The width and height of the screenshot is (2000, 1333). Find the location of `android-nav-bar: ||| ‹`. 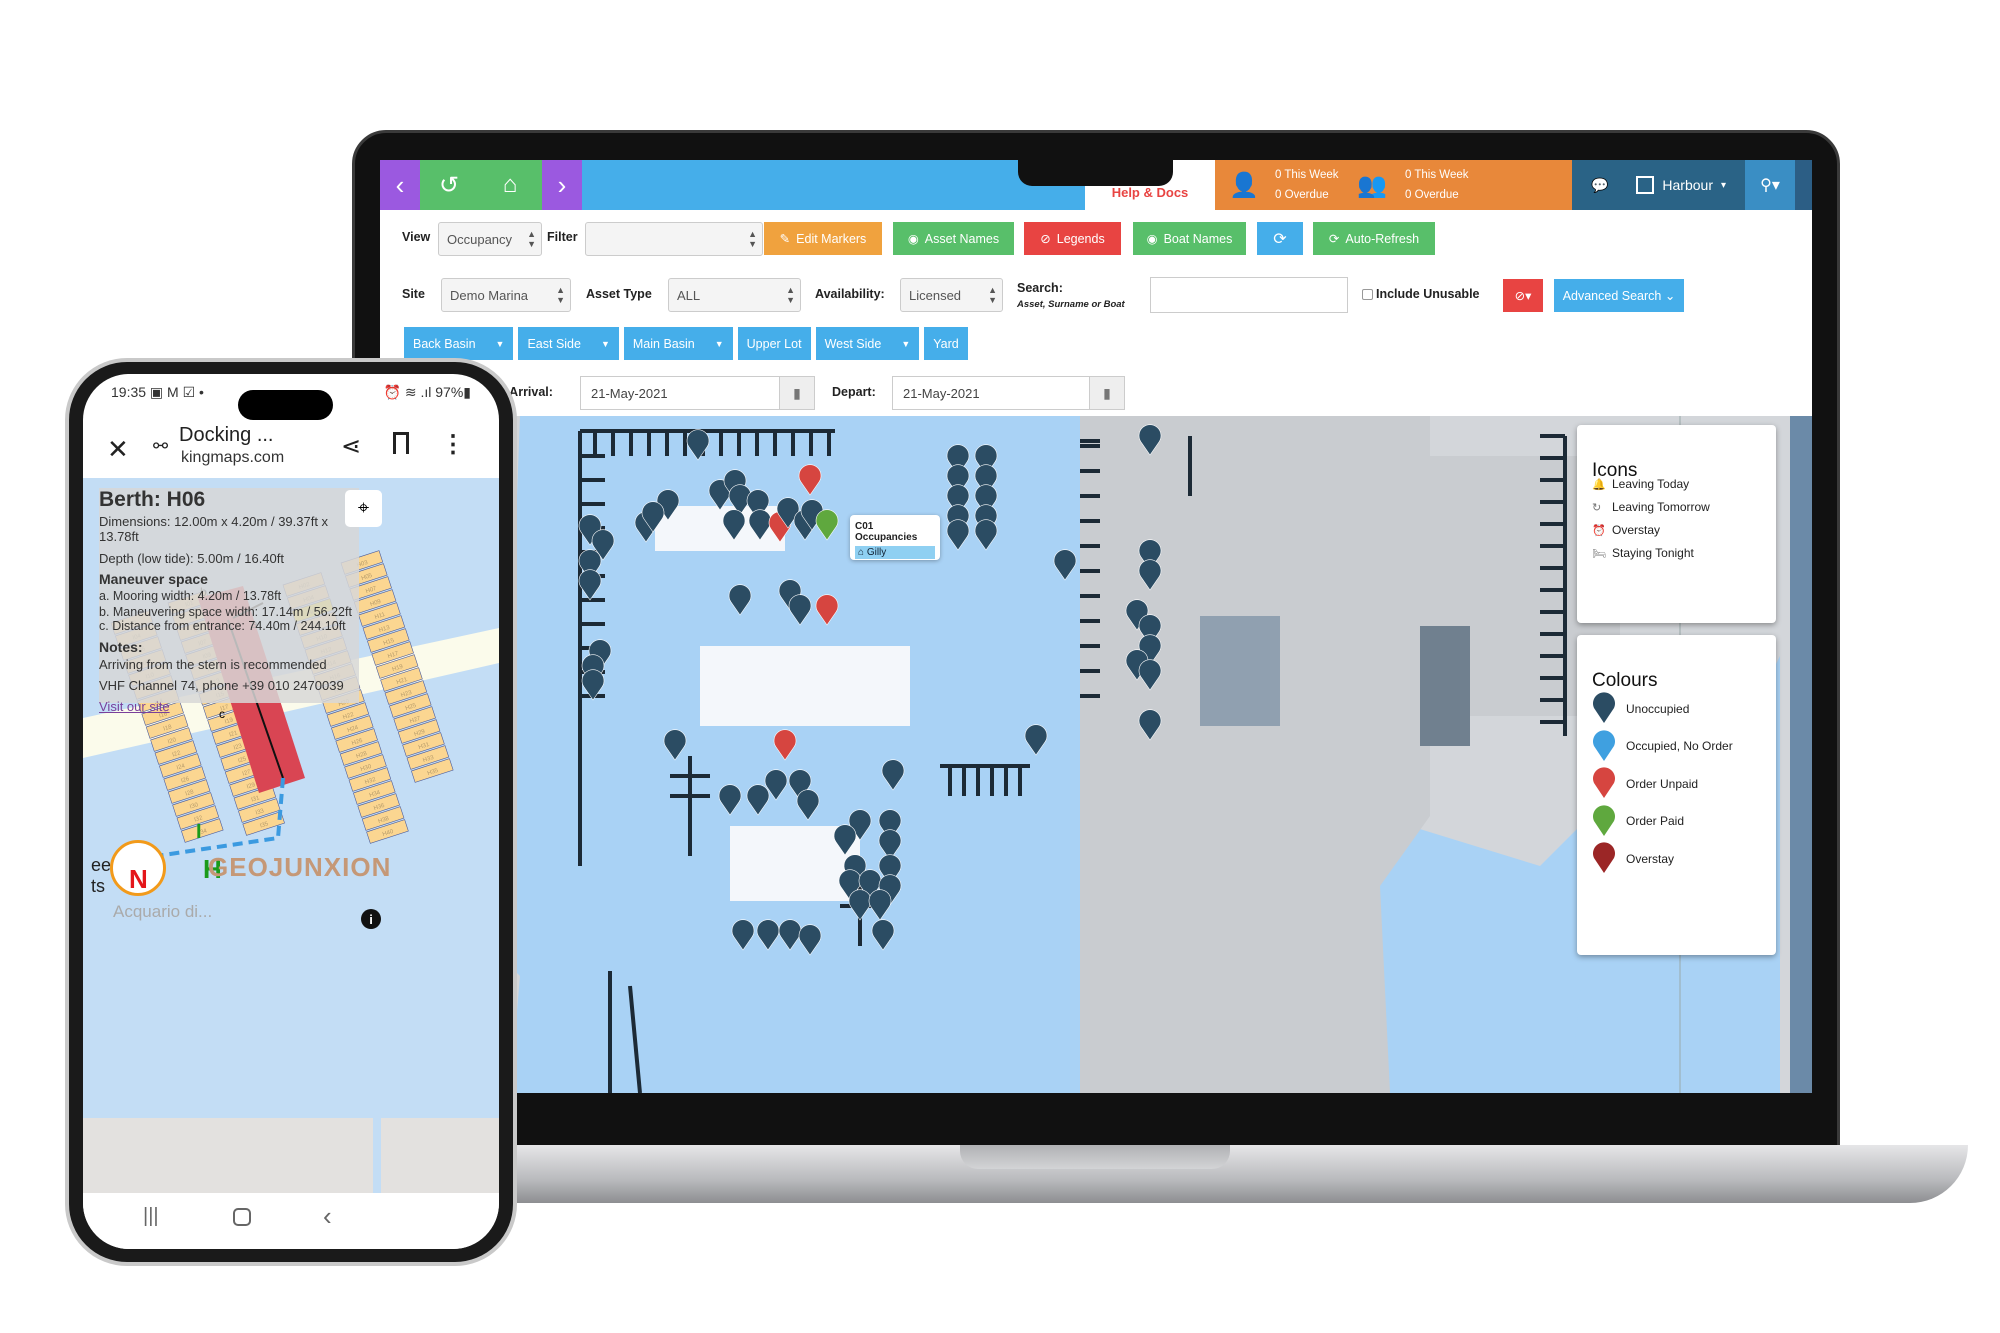

android-nav-bar: ||| ‹ is located at coordinates (291, 1221).